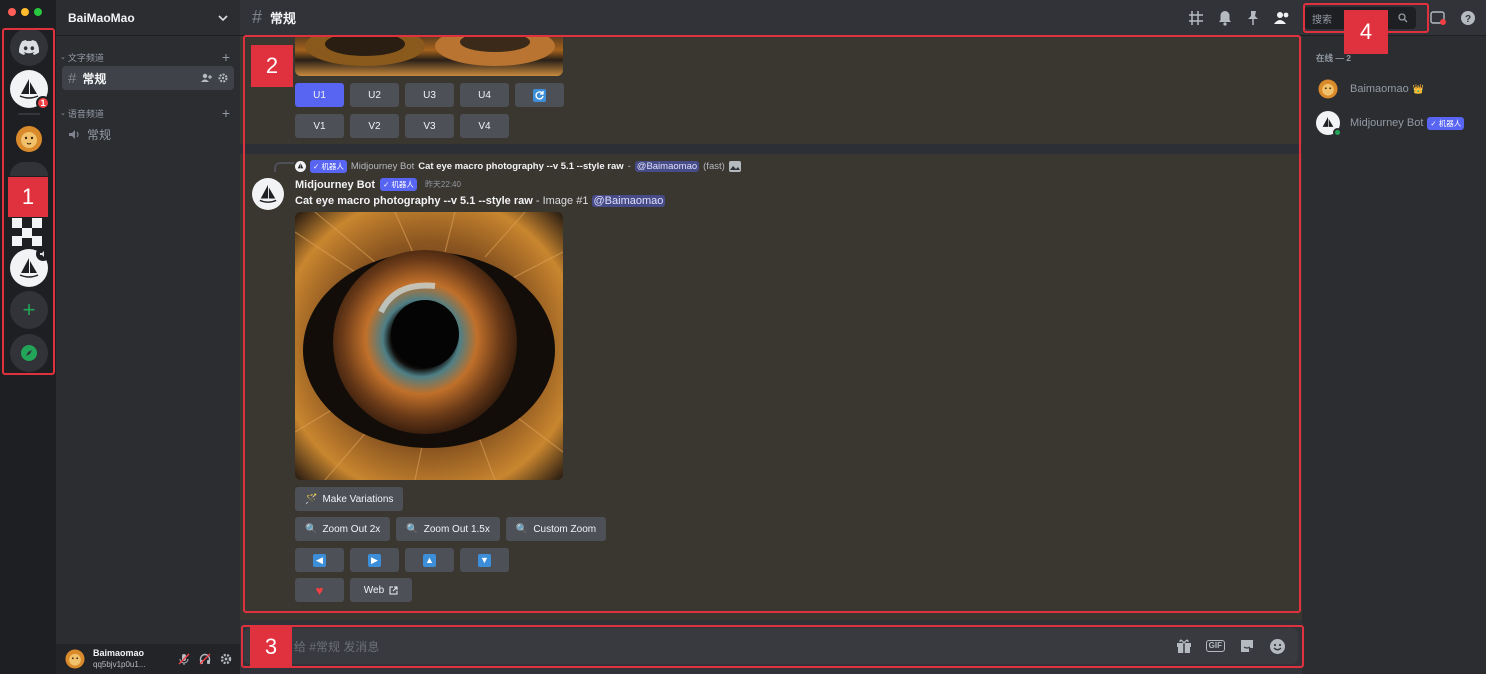 The width and height of the screenshot is (1486, 674). What do you see at coordinates (1337, 132) in the screenshot?
I see `online-status-icon` at bounding box center [1337, 132].